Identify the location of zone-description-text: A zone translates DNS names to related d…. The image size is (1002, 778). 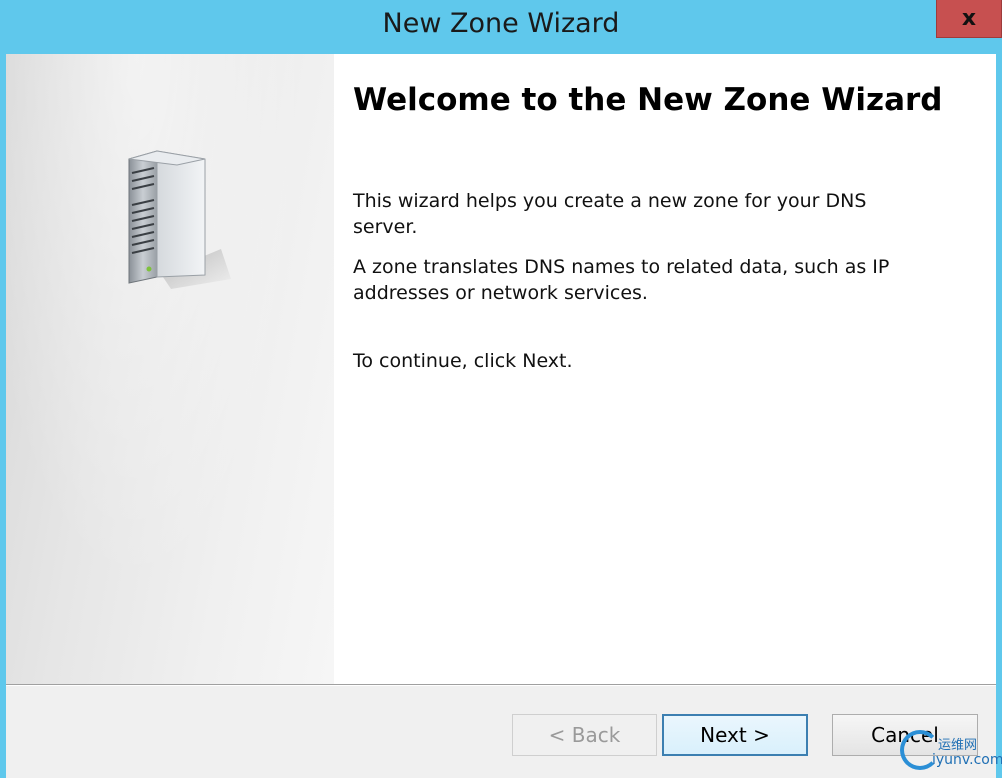
(621, 280).